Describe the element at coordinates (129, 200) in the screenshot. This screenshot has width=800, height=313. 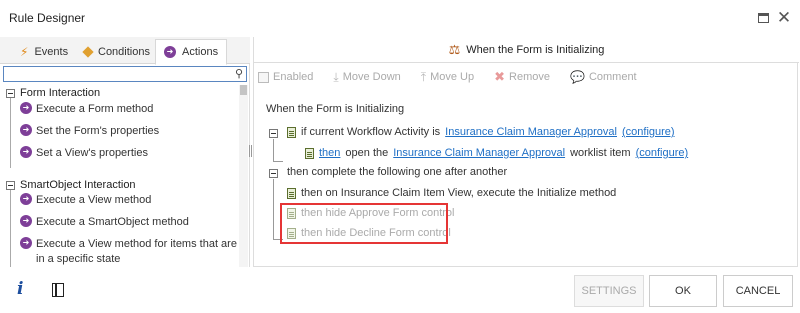
I see `list-item: ➜ Execute a View method` at that location.